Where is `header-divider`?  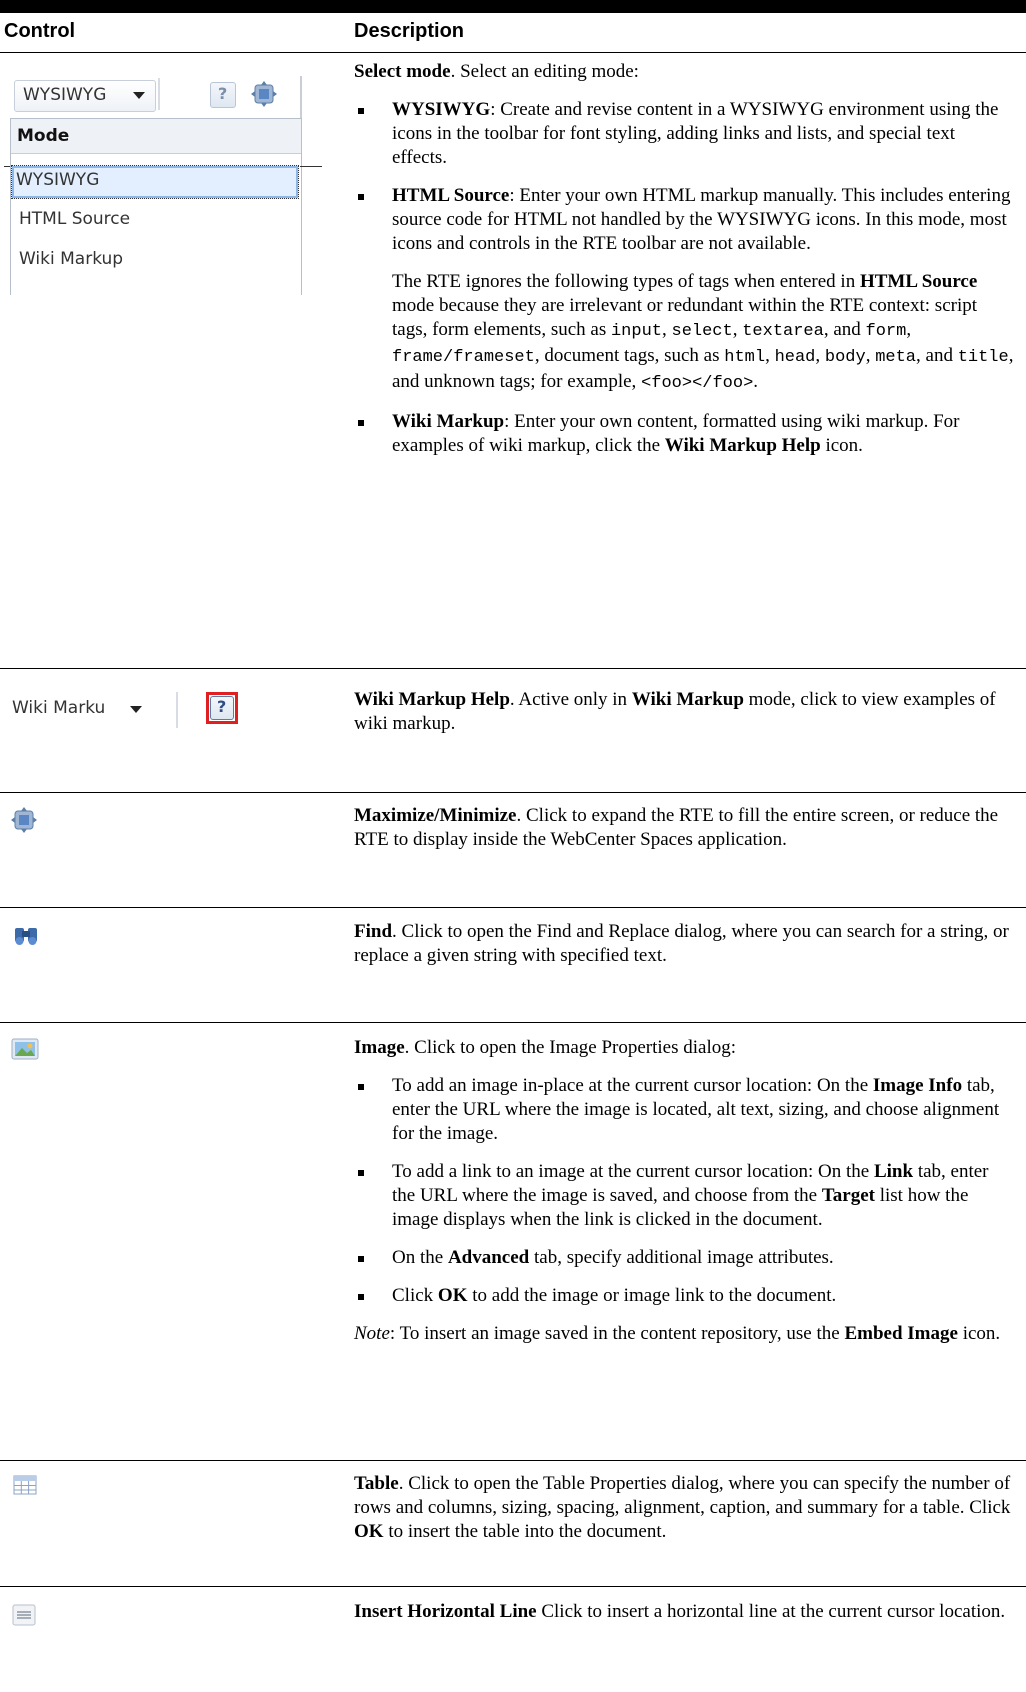
header-divider is located at coordinates (513, 52).